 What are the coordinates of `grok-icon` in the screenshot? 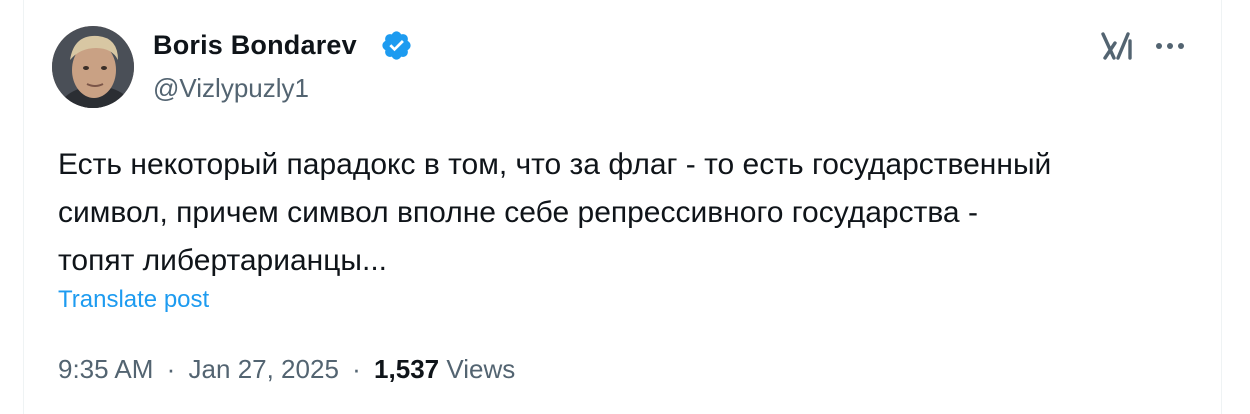 It's located at (1116, 46).